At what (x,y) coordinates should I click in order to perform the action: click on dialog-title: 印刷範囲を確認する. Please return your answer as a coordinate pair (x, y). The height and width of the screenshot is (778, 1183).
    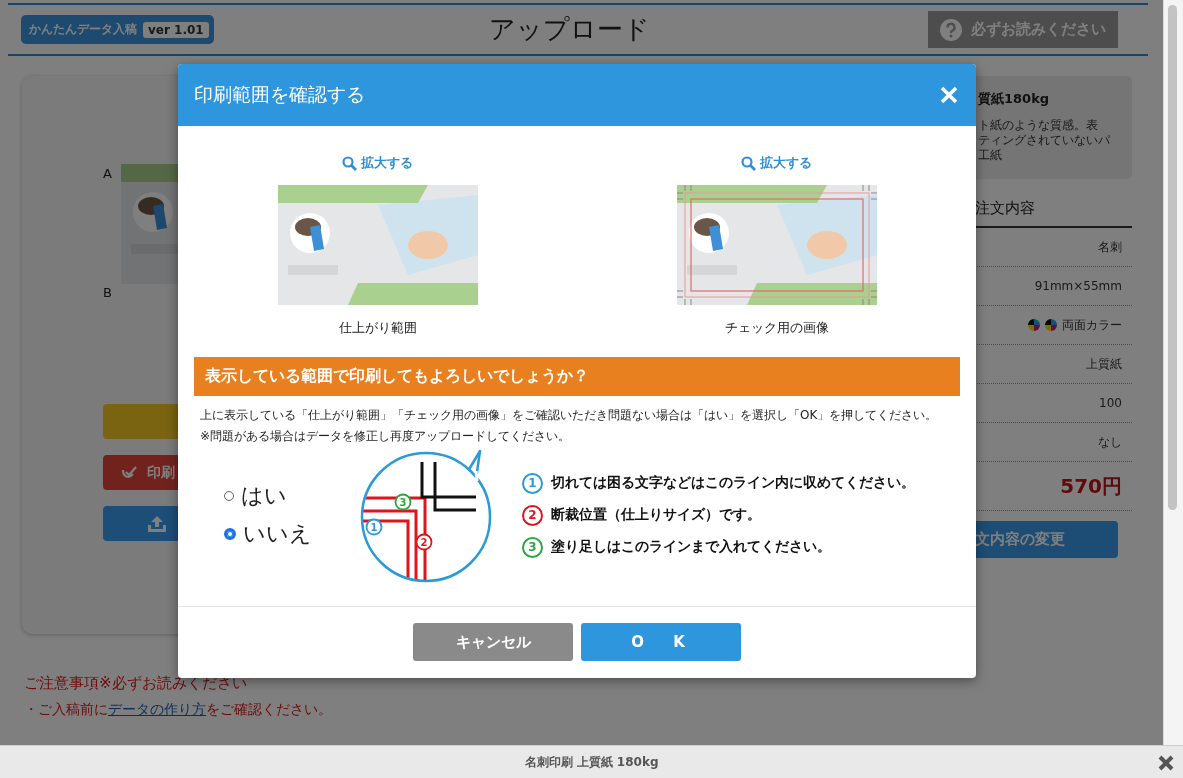
    Looking at the image, I should click on (279, 94).